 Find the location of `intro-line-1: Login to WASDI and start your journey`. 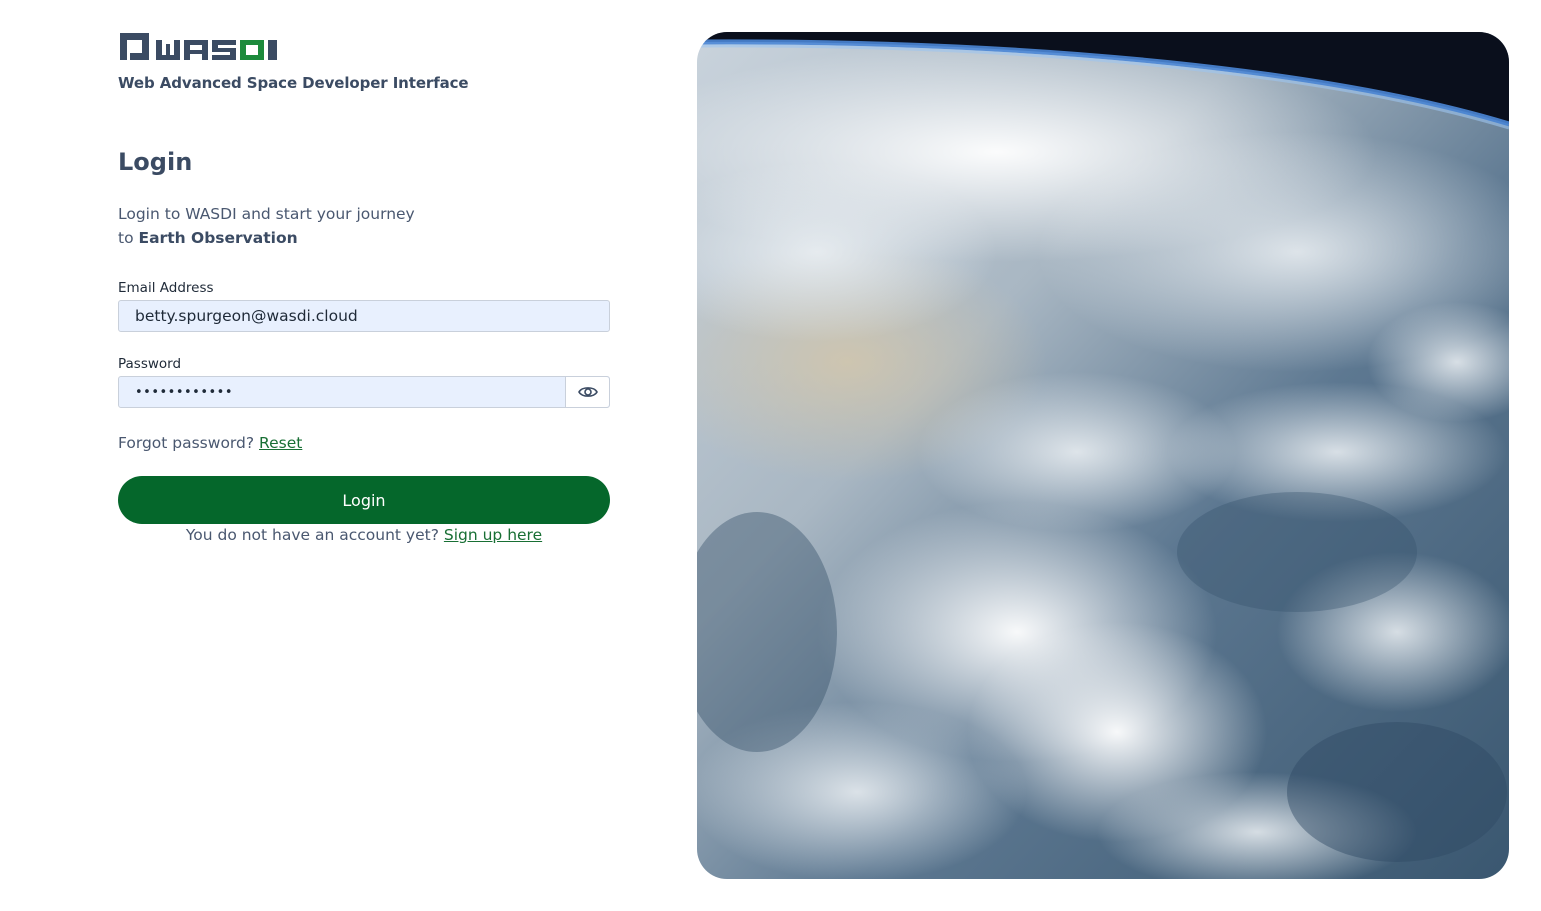

intro-line-1: Login to WASDI and start your journey is located at coordinates (266, 214).